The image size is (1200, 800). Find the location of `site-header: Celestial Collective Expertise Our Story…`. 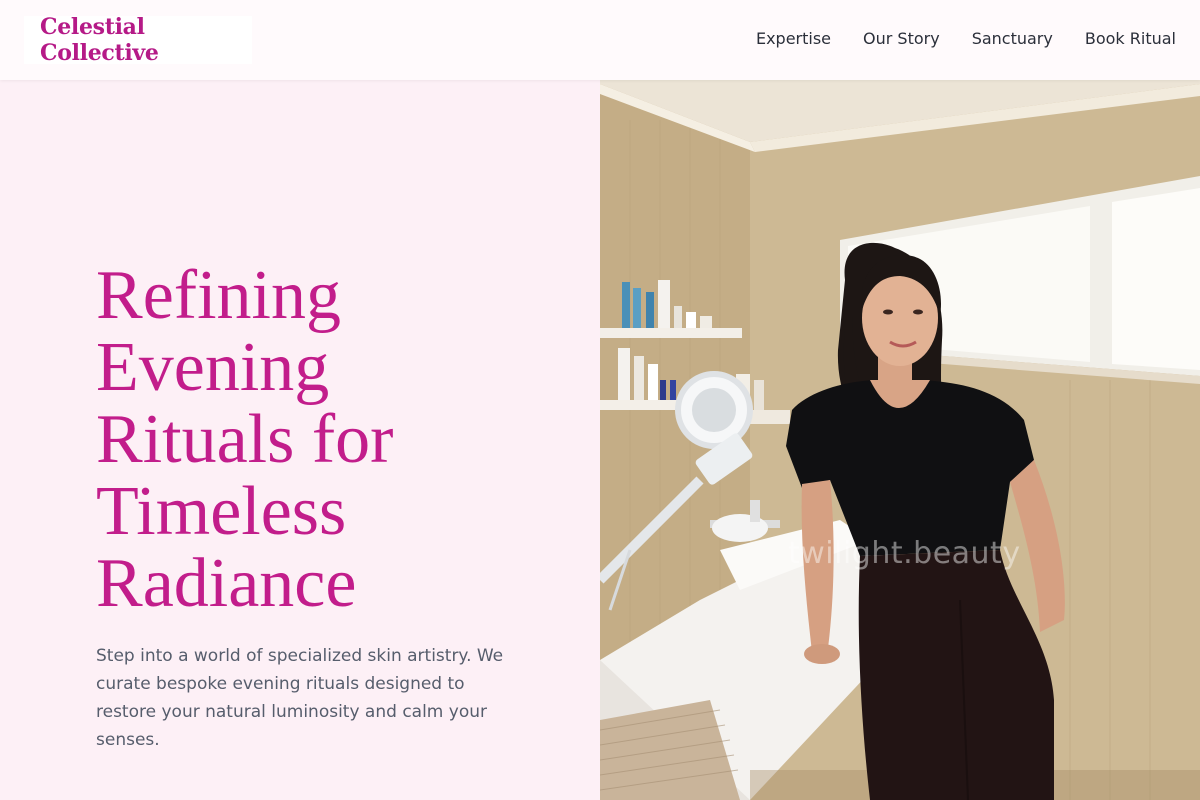

site-header: Celestial Collective Expertise Our Story… is located at coordinates (600, 40).